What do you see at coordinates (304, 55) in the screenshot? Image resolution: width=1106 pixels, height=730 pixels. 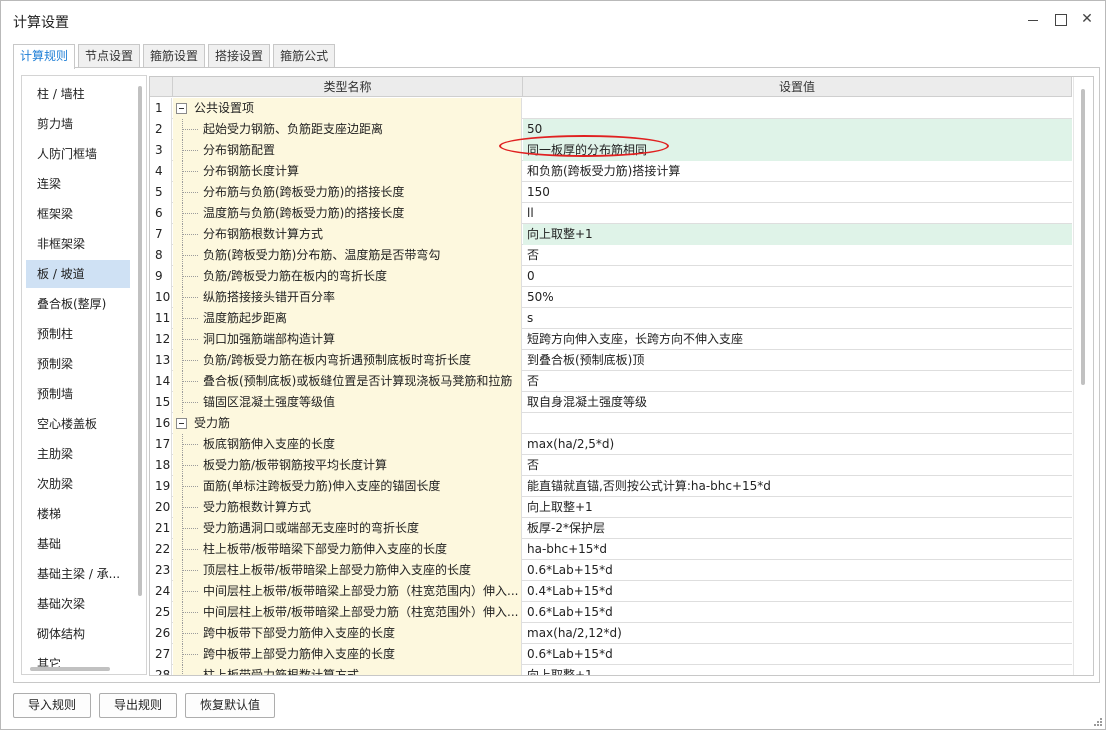 I see `tab-stirrup-formula: 箍筋公式` at bounding box center [304, 55].